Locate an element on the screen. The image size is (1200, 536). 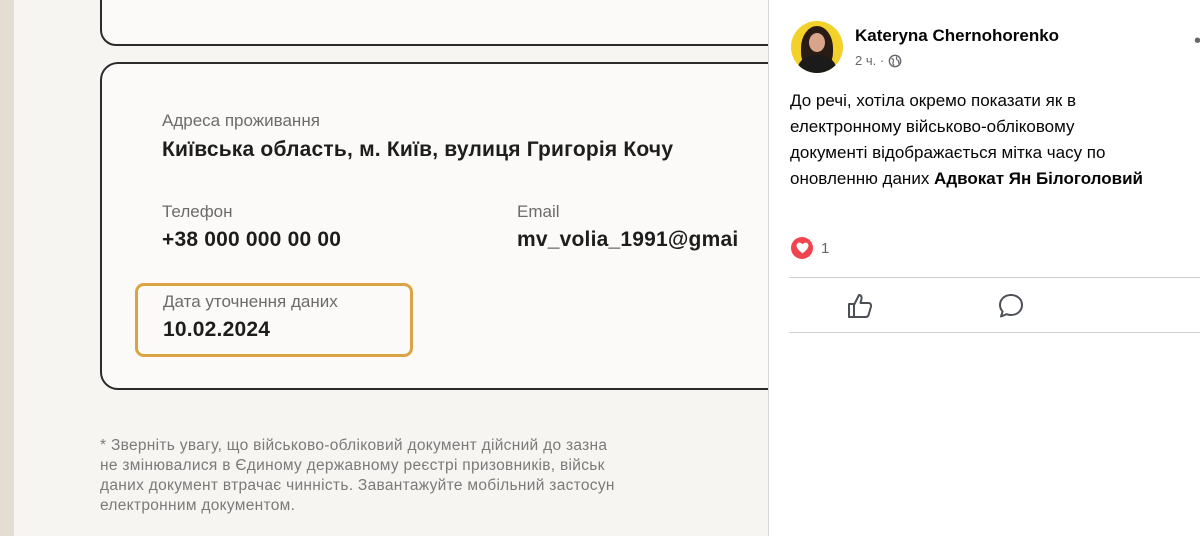
avatar-face is located at coordinates (817, 42).